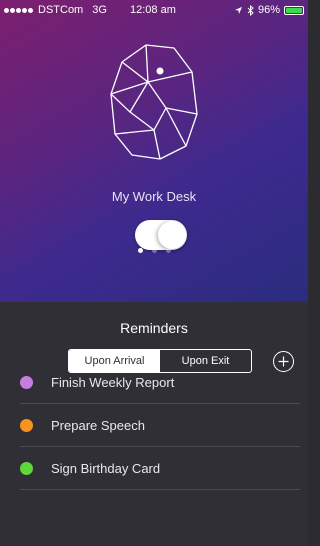 This screenshot has height=546, width=320. What do you see at coordinates (98, 425) in the screenshot?
I see `reminder-label: Prepare Speech` at bounding box center [98, 425].